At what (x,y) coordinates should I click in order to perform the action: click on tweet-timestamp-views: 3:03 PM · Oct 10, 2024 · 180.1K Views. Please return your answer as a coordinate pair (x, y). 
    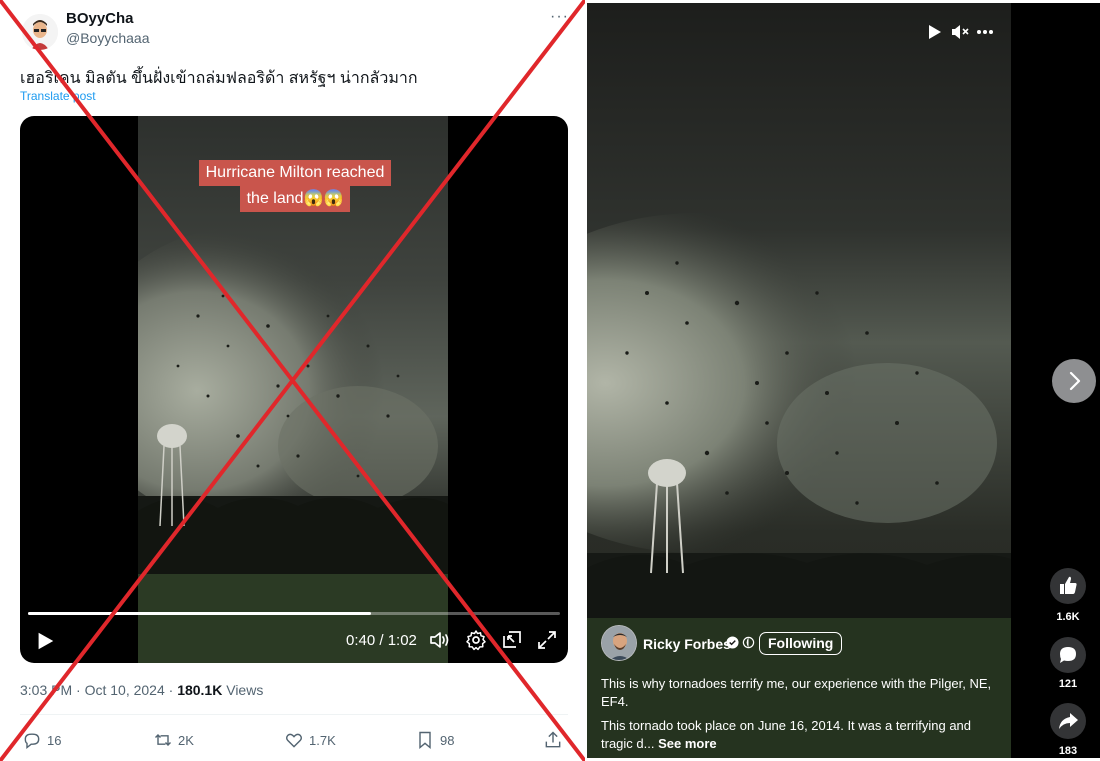
    Looking at the image, I should click on (141, 690).